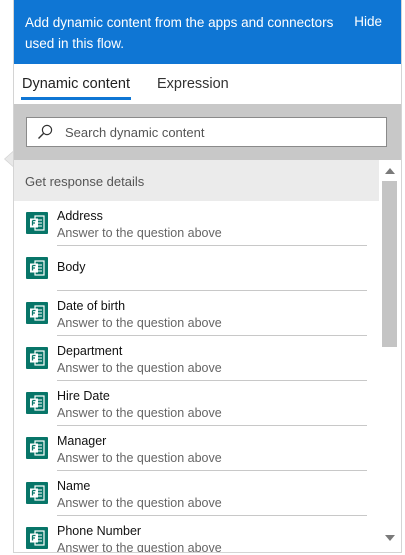  I want to click on item-label: Body, so click(71, 267).